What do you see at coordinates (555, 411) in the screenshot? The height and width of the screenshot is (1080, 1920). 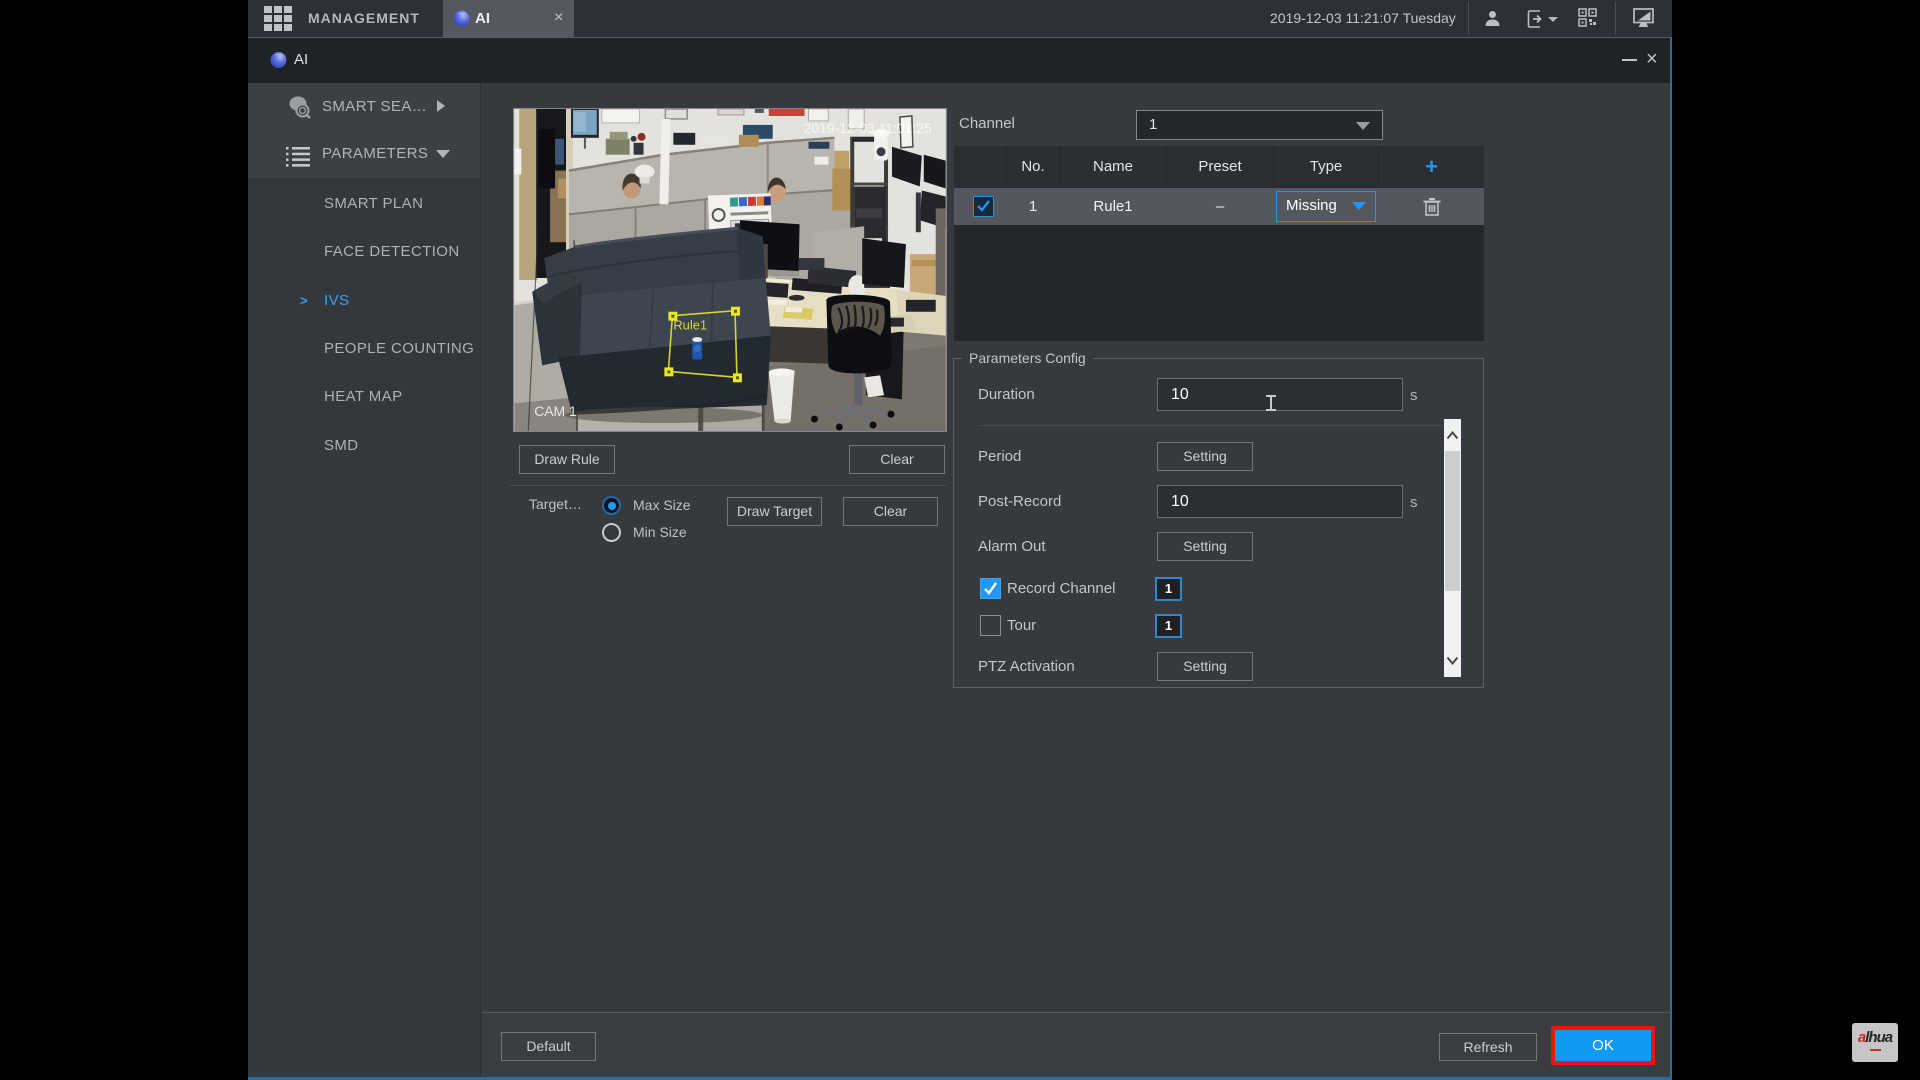 I see `svg-text: CAM 1` at bounding box center [555, 411].